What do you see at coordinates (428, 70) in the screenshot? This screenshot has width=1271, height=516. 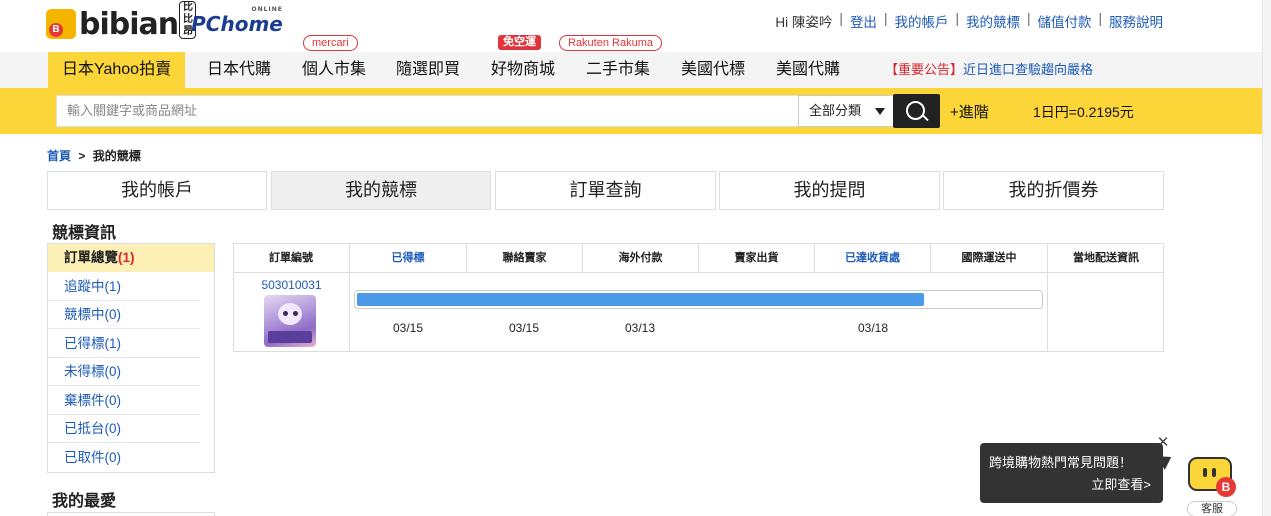 I see `nav-instant-buy: 隨選即買` at bounding box center [428, 70].